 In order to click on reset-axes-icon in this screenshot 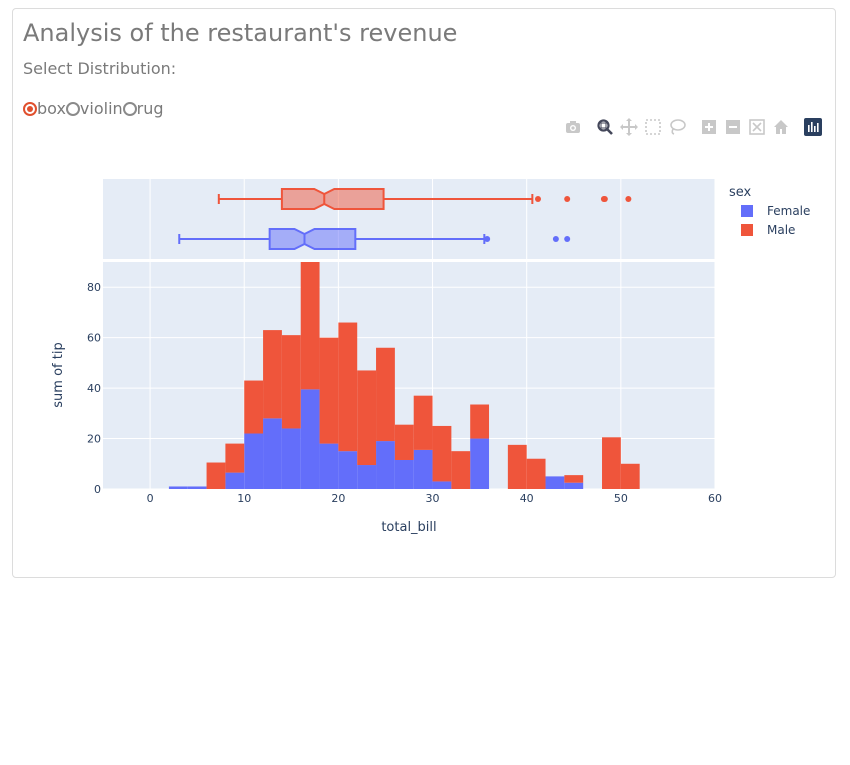, I will do `click(781, 127)`.